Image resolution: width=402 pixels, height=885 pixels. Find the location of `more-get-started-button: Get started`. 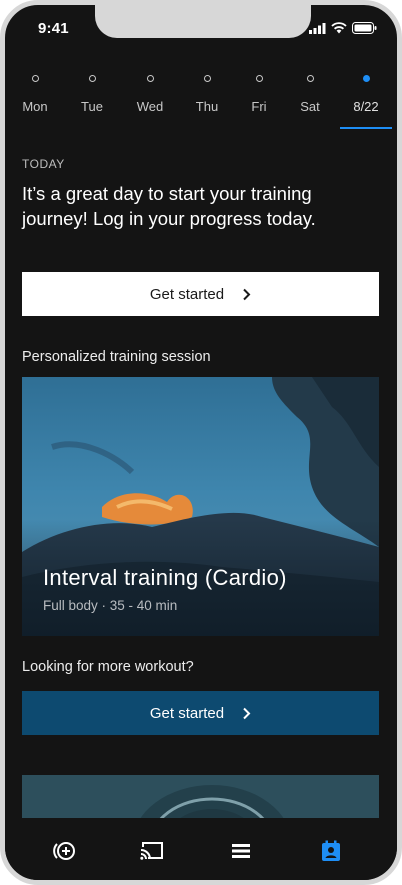

more-get-started-button: Get started is located at coordinates (200, 713).